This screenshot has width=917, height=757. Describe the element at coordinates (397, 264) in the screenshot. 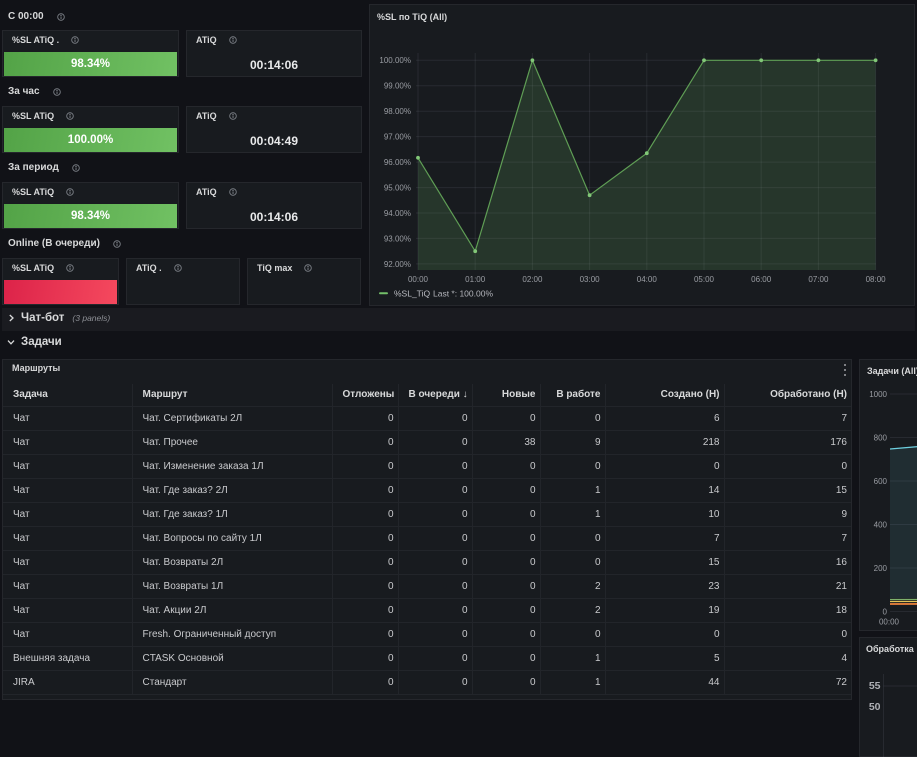

I see `svg-text: 92.00%` at that location.